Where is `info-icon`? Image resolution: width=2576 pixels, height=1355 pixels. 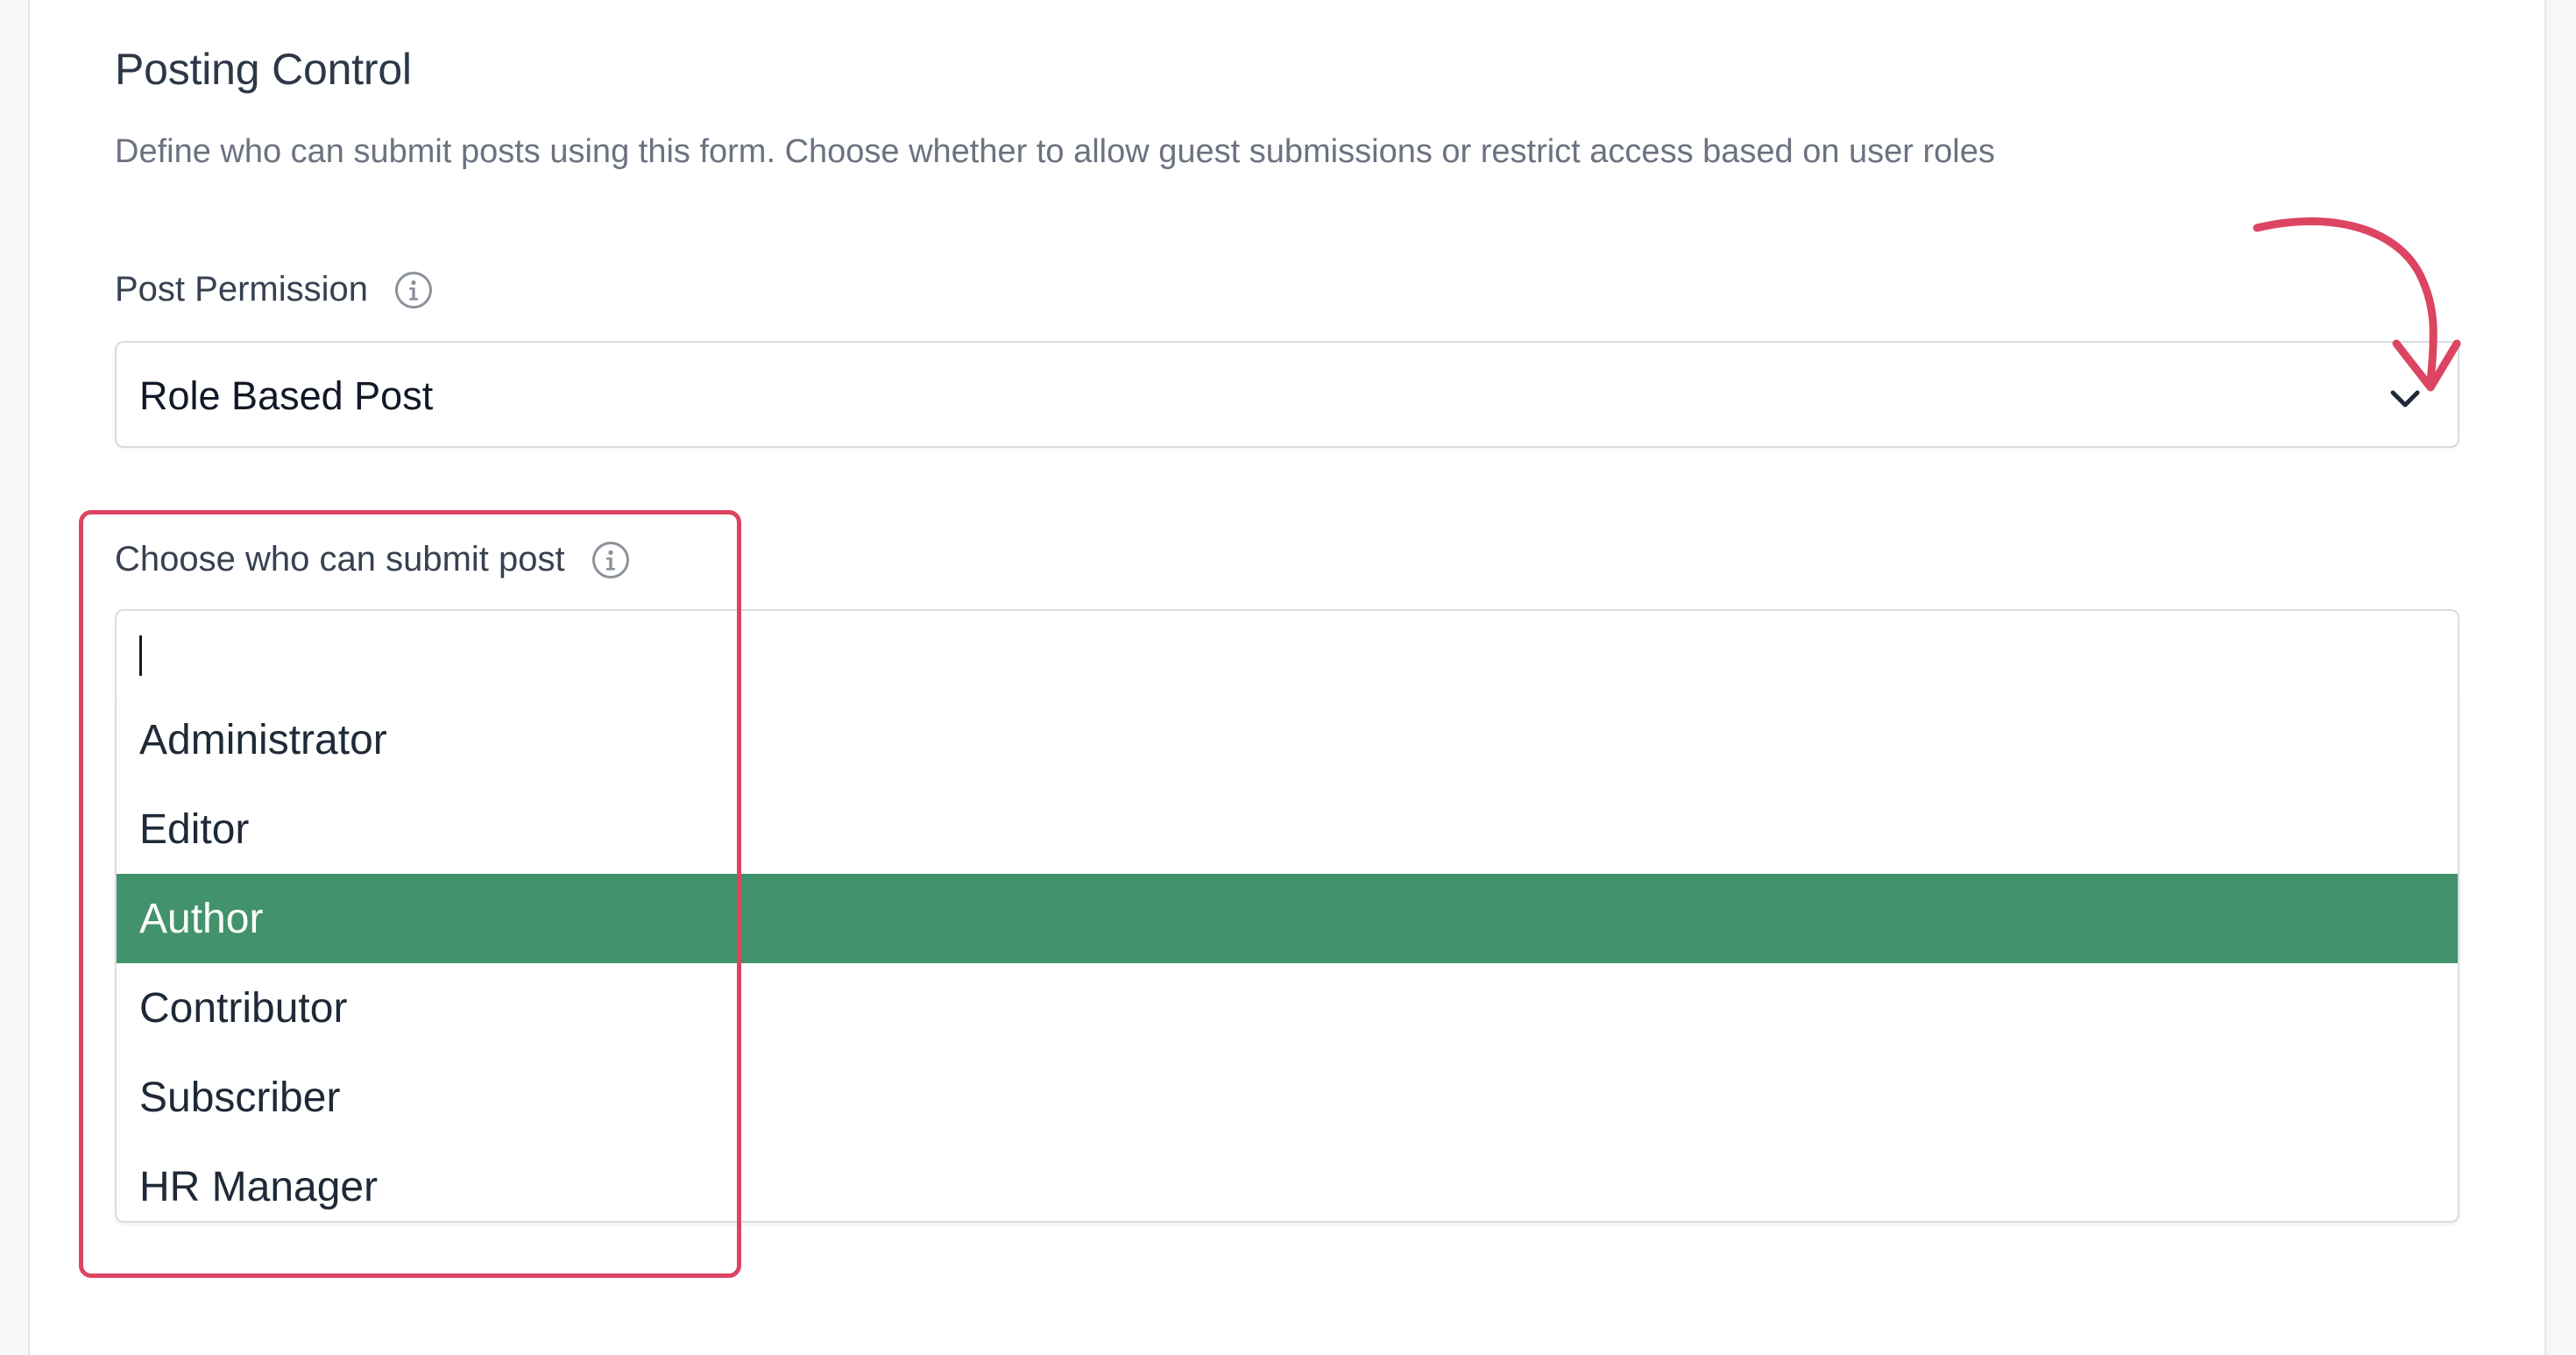
info-icon is located at coordinates (413, 290).